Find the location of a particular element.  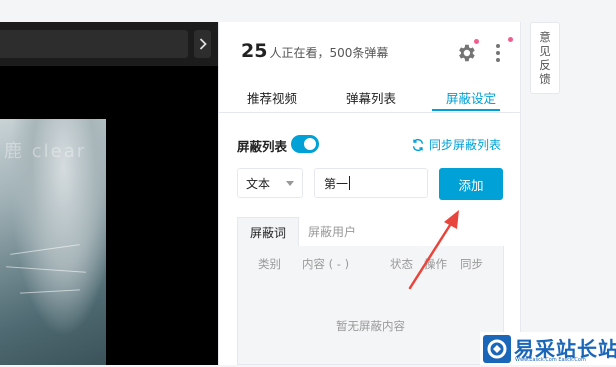

table-header-action: 操作 is located at coordinates (435, 264).